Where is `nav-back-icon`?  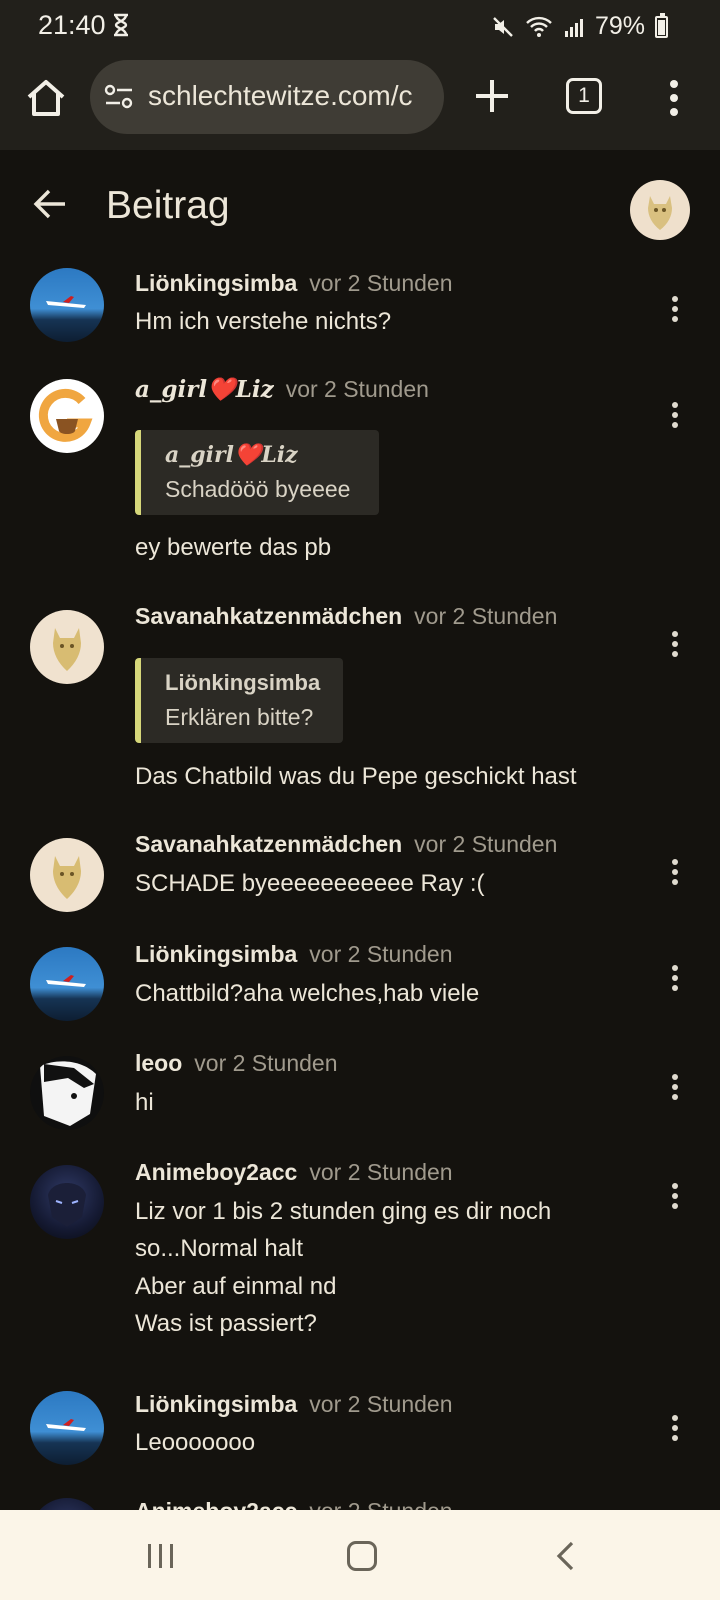 nav-back-icon is located at coordinates (565, 1556).